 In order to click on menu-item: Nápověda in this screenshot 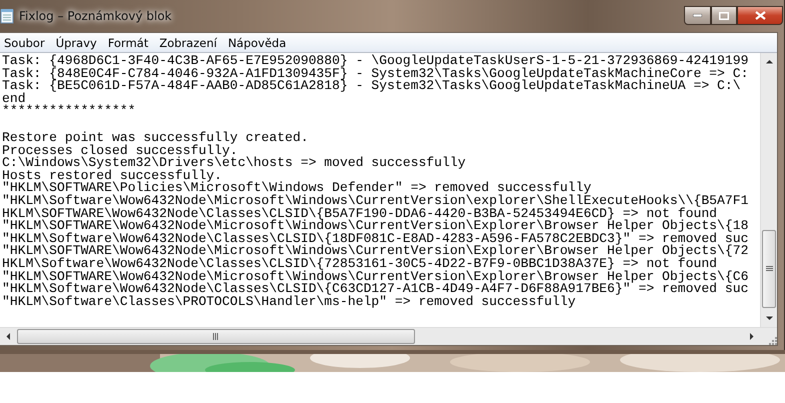, I will do `click(259, 43)`.